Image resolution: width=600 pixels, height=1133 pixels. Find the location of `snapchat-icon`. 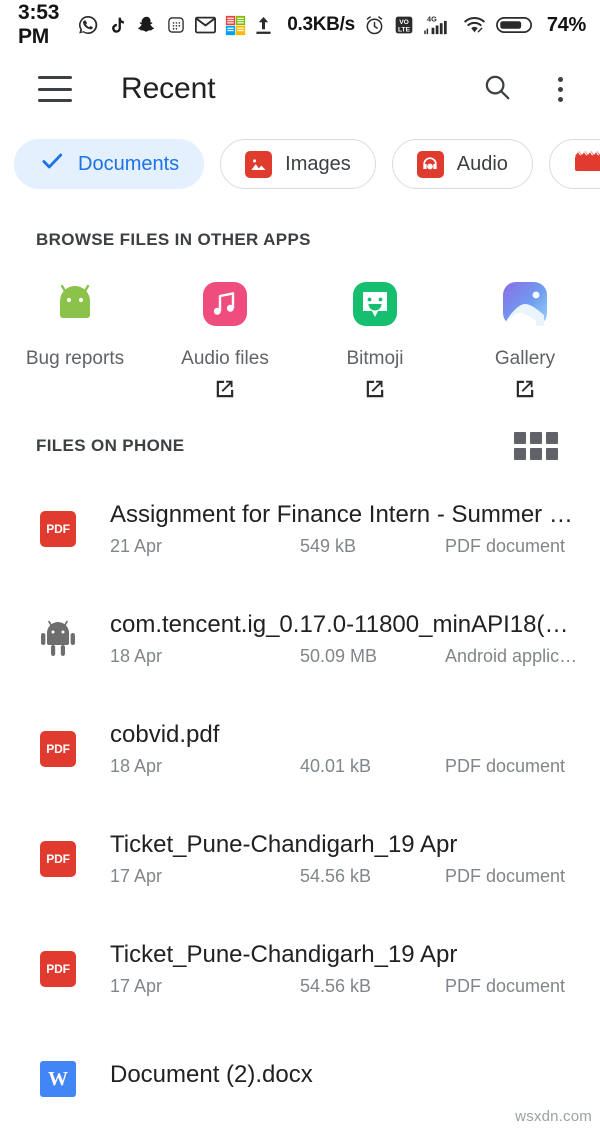

snapchat-icon is located at coordinates (146, 25).